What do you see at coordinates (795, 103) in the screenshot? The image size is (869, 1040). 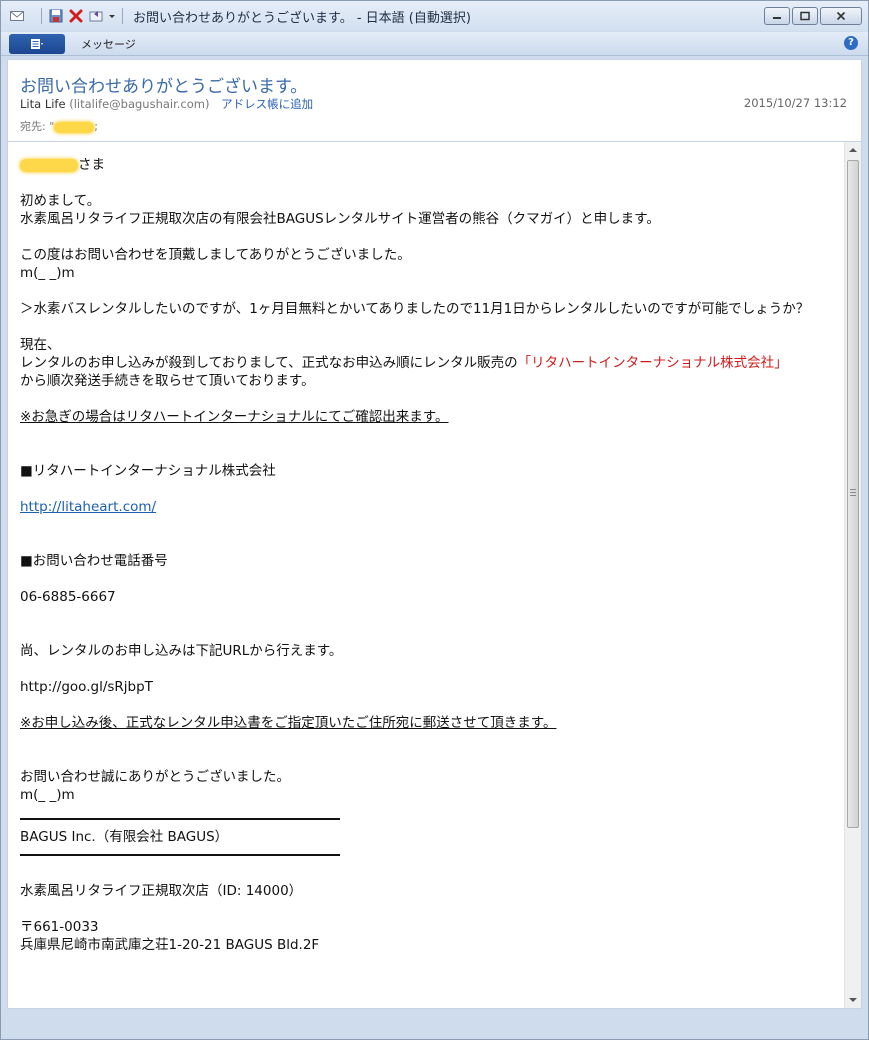 I see `sent-date: 2015/10/27 13:12` at bounding box center [795, 103].